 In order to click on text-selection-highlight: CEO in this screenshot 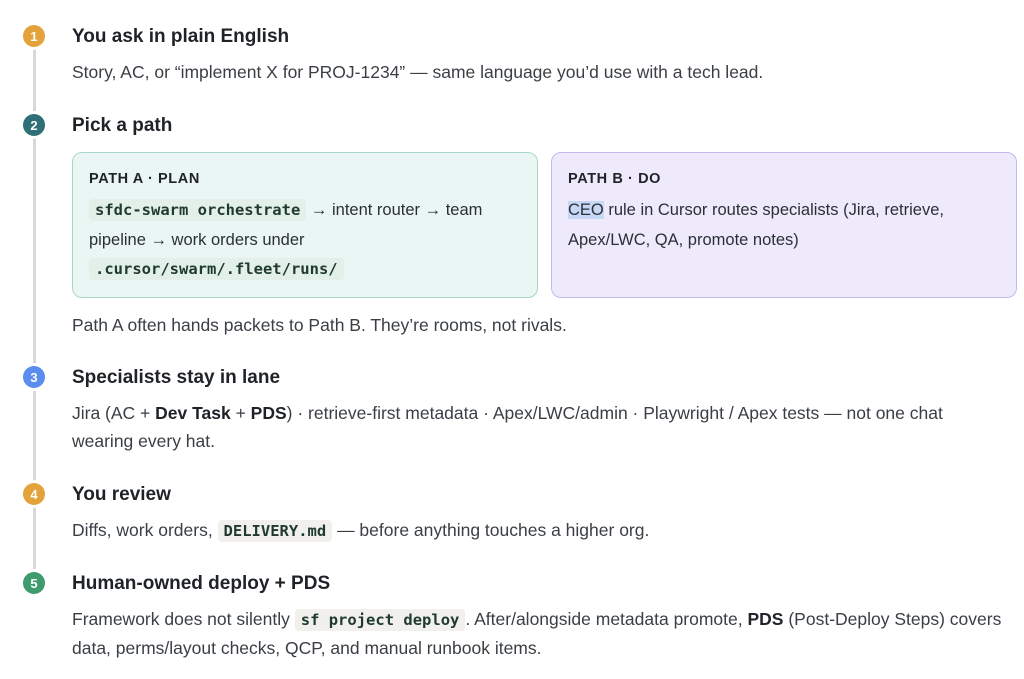, I will do `click(586, 210)`.